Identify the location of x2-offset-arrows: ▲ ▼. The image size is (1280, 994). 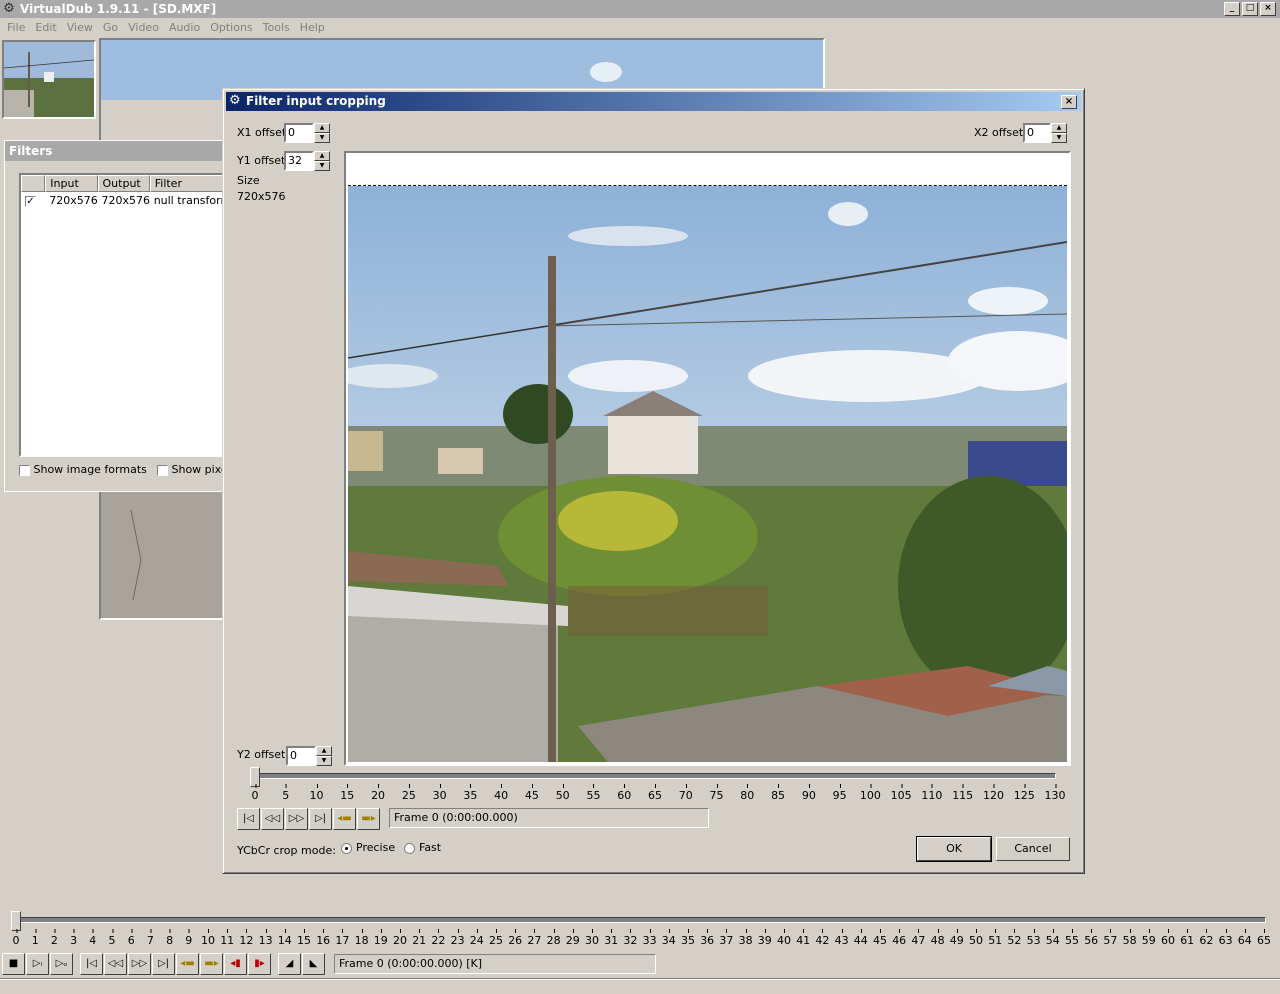
(1059, 133).